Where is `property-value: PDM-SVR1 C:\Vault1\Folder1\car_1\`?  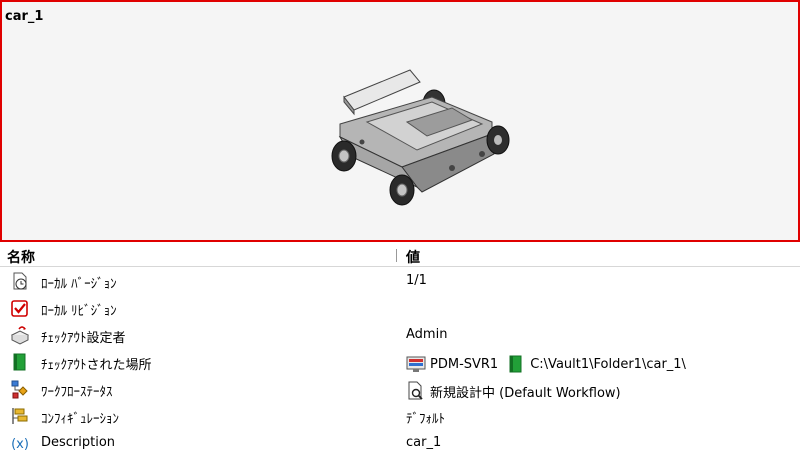 property-value: PDM-SVR1 C:\Vault1\Folder1\car_1\ is located at coordinates (546, 364).